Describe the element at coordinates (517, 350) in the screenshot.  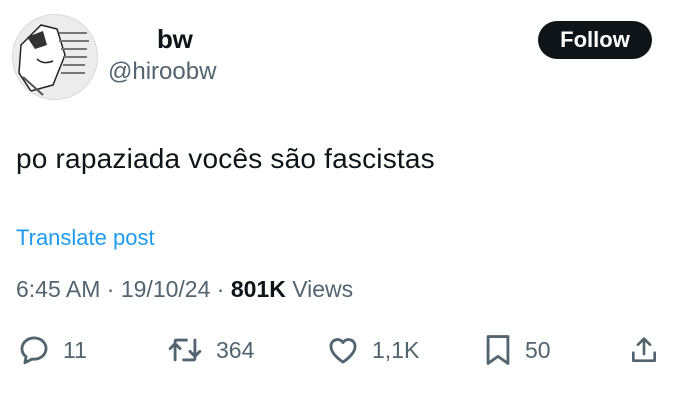
I see `bookmark-button: 50` at that location.